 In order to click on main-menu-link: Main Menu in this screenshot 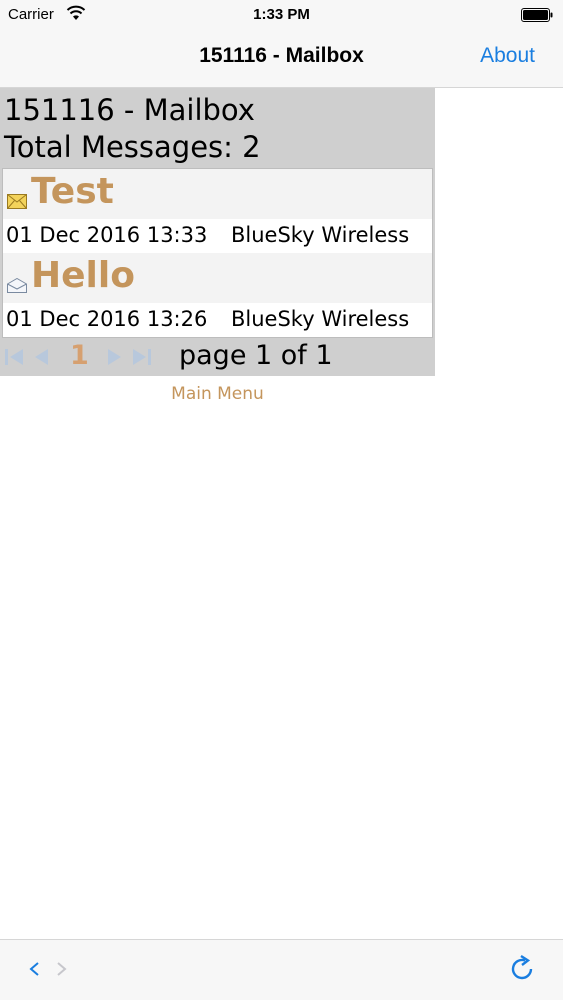, I will do `click(217, 394)`.